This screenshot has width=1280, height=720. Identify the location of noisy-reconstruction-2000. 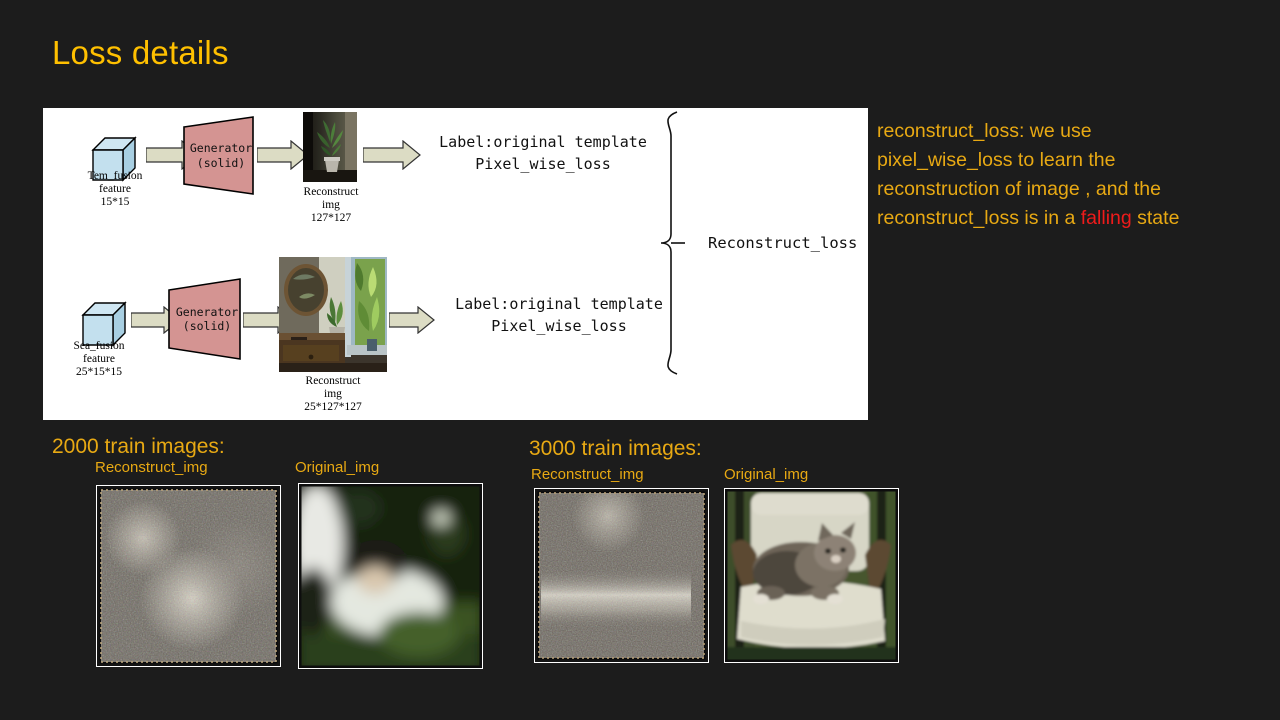
(188, 576).